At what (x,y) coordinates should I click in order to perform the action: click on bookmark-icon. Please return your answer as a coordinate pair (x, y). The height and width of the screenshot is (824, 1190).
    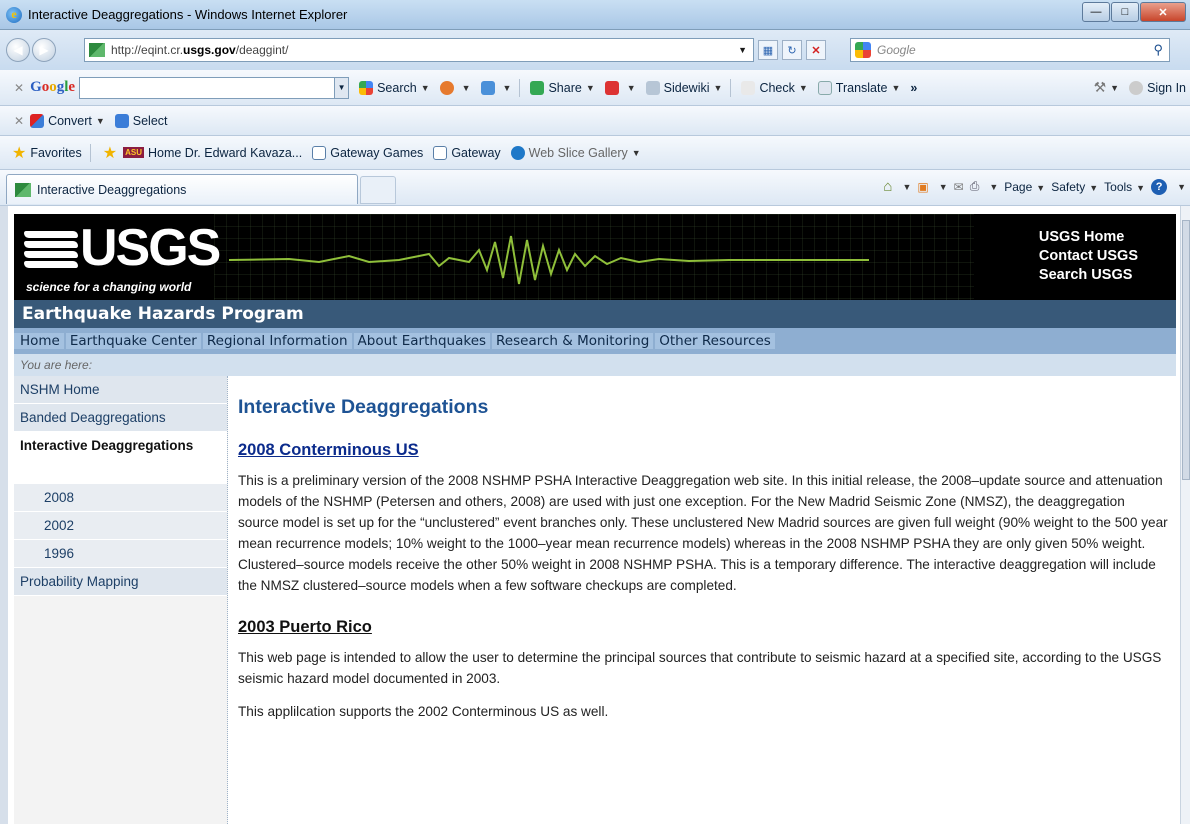
    Looking at the image, I should click on (446, 87).